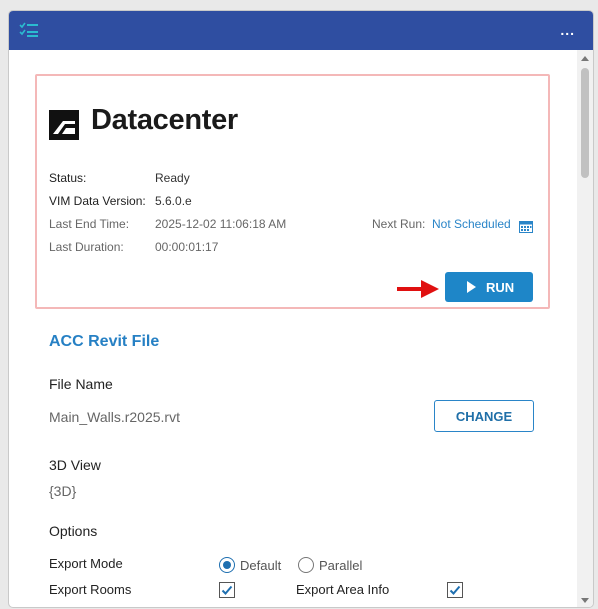 Image resolution: width=598 pixels, height=609 pixels. What do you see at coordinates (585, 123) in the screenshot?
I see `scrollbar-thumb` at bounding box center [585, 123].